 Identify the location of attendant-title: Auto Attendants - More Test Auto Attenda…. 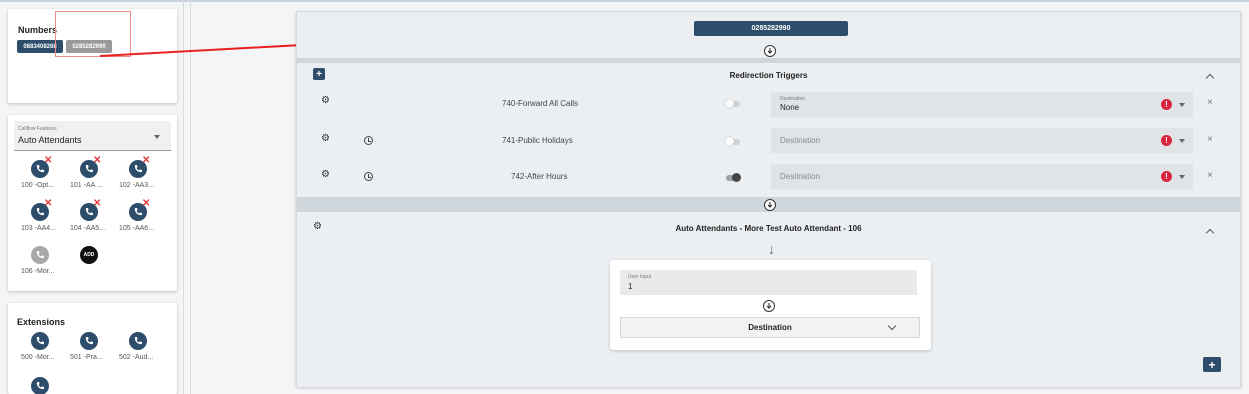
(768, 228).